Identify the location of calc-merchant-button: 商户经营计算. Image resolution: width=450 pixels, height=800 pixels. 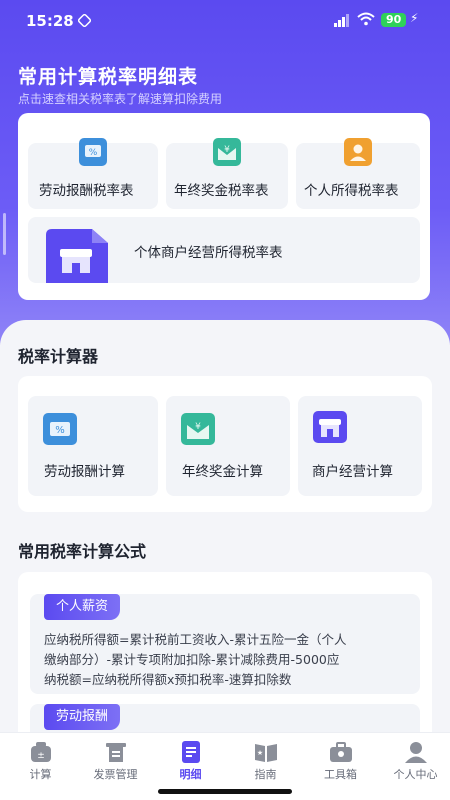
(360, 446).